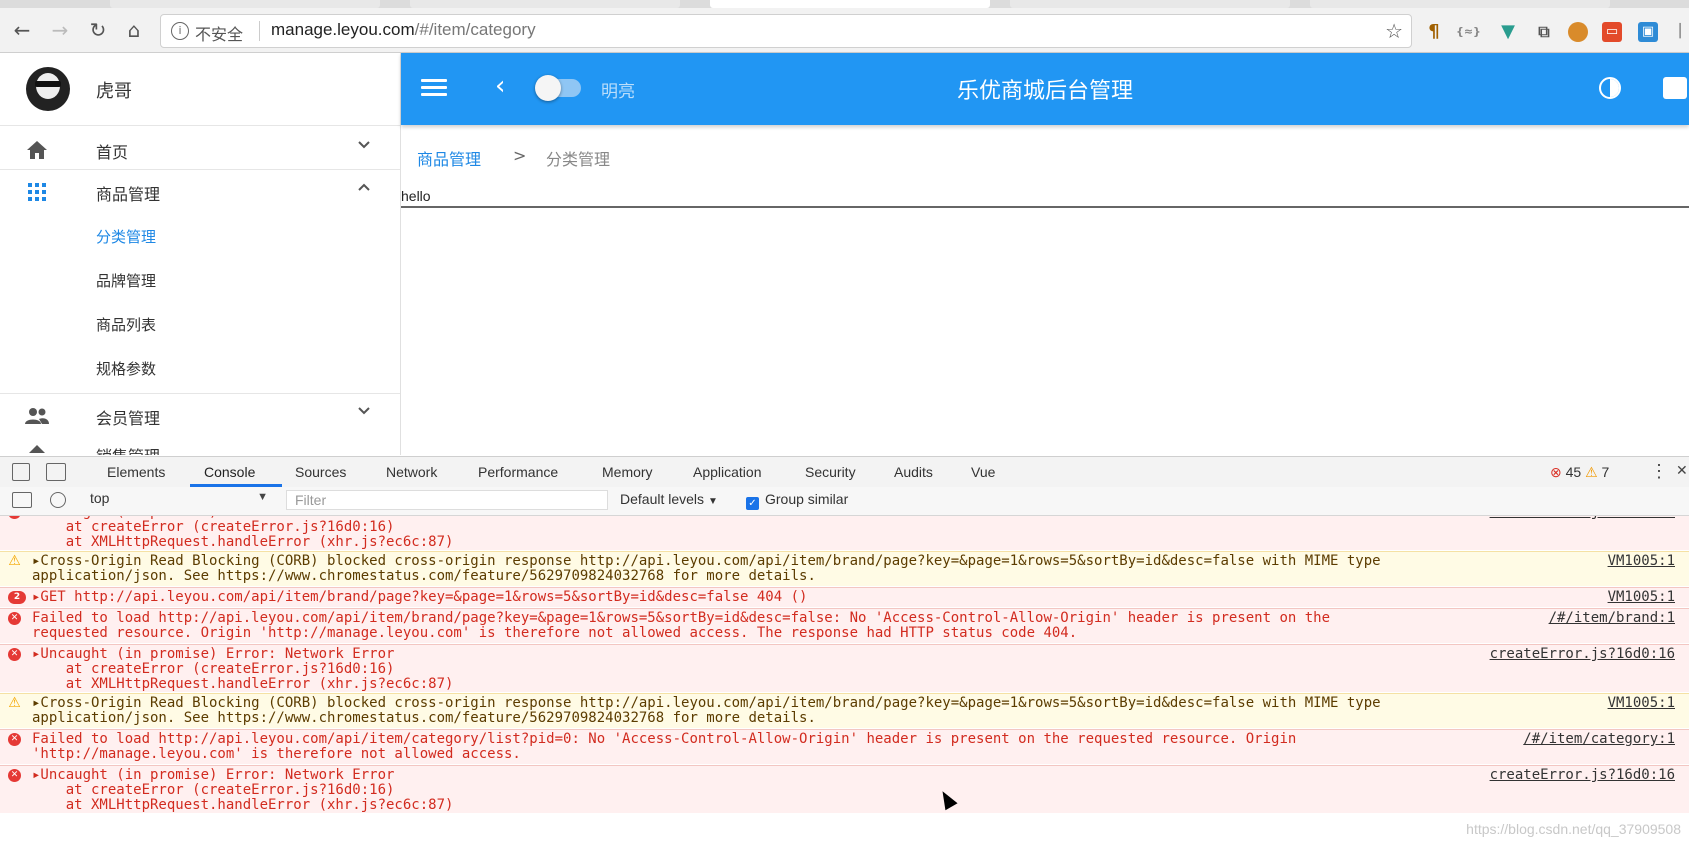  What do you see at coordinates (364, 189) in the screenshot?
I see `chevron-up-icon` at bounding box center [364, 189].